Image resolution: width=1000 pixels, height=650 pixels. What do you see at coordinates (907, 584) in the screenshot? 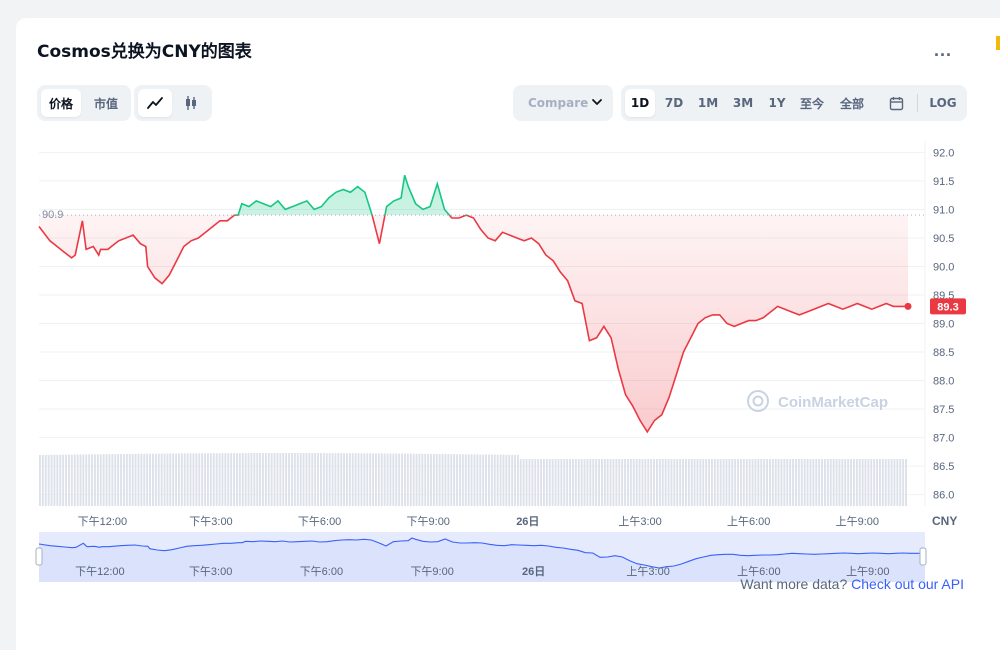
I see `api-link: Check out our API` at bounding box center [907, 584].